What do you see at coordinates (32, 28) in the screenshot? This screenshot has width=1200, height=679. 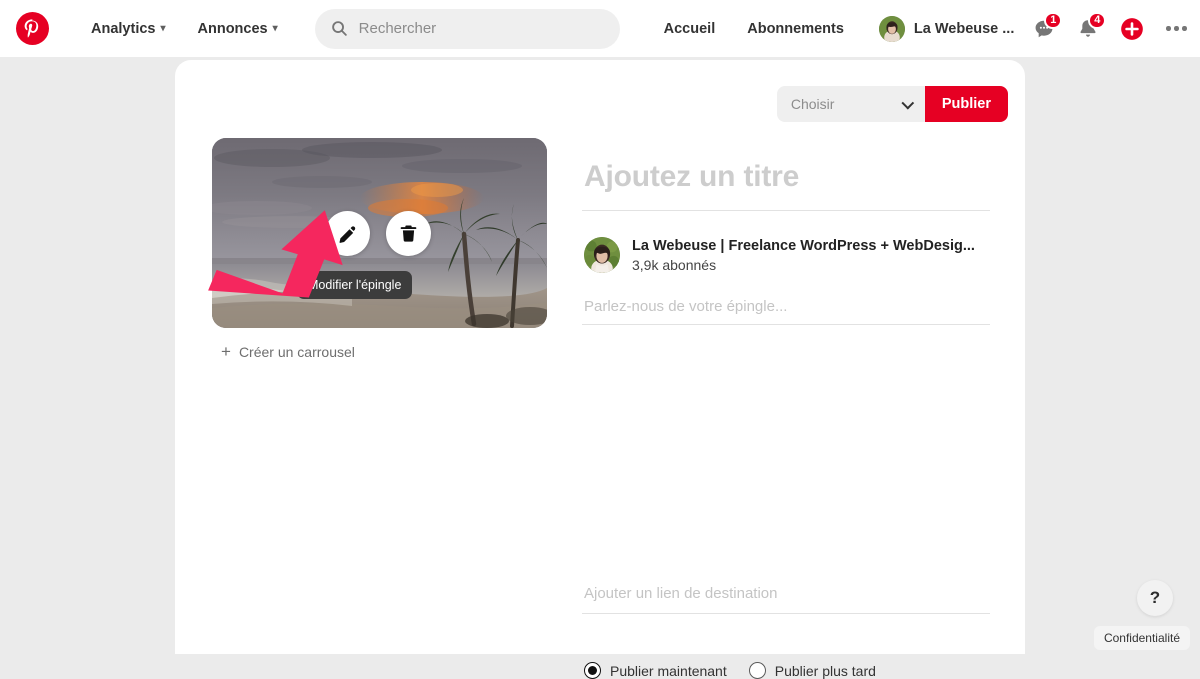 I see `pinterest-logo-icon` at bounding box center [32, 28].